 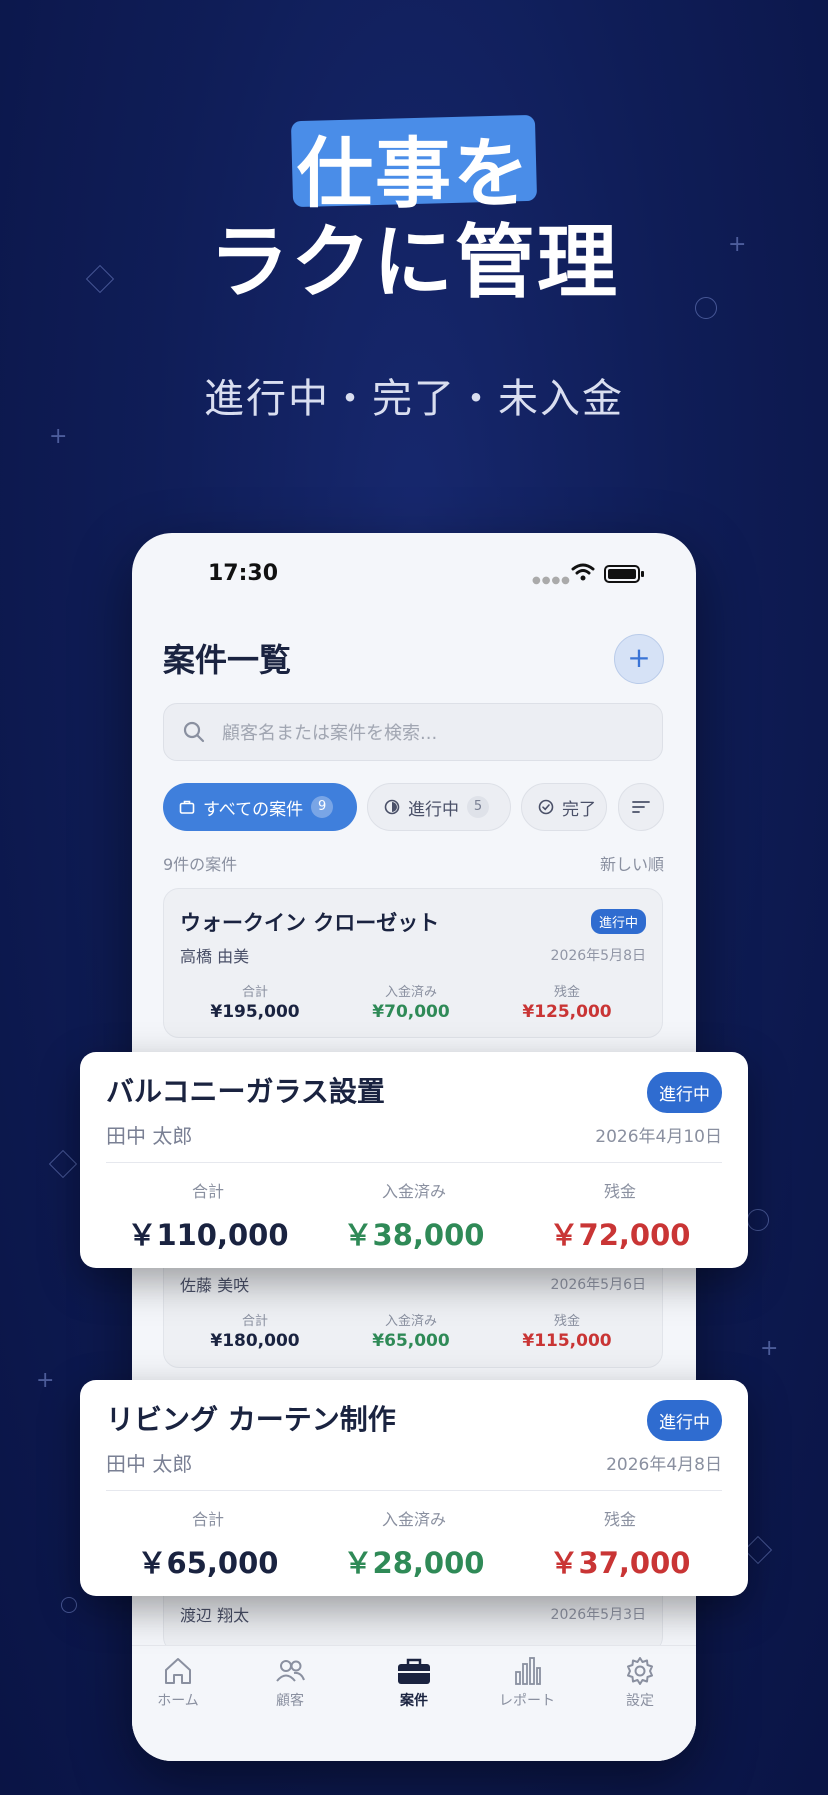 I want to click on tab-home: ホーム, so click(x=178, y=1683).